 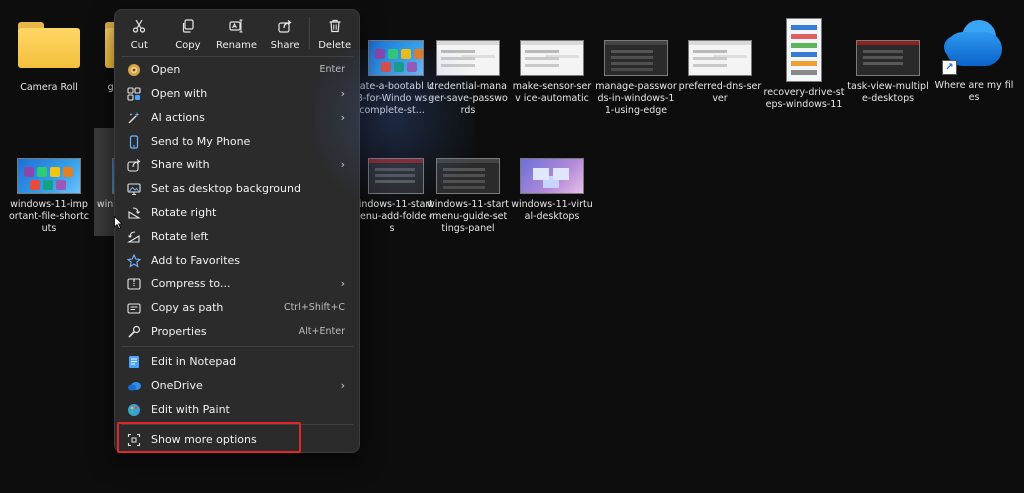 I want to click on desktop-item-label: windows-11-imp ortant-file-shortc uts, so click(x=49, y=216).